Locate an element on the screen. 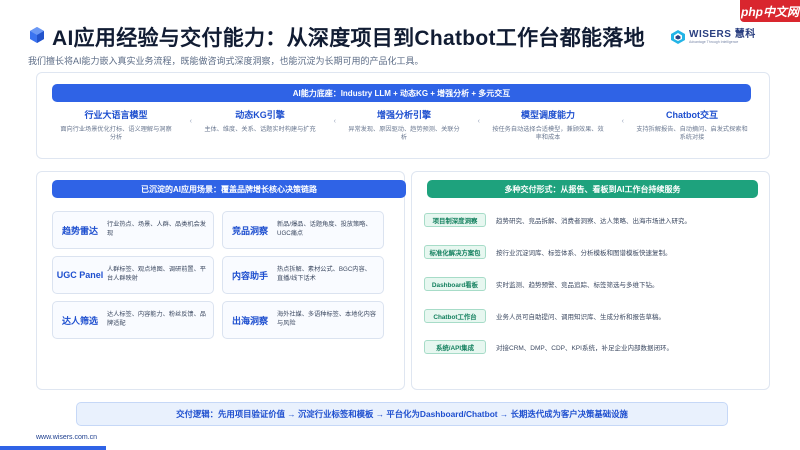 The image size is (800, 450). scenario-card: UGC Panel 人群标签、观点地图、调研前置、平台人群映射 is located at coordinates (133, 275).